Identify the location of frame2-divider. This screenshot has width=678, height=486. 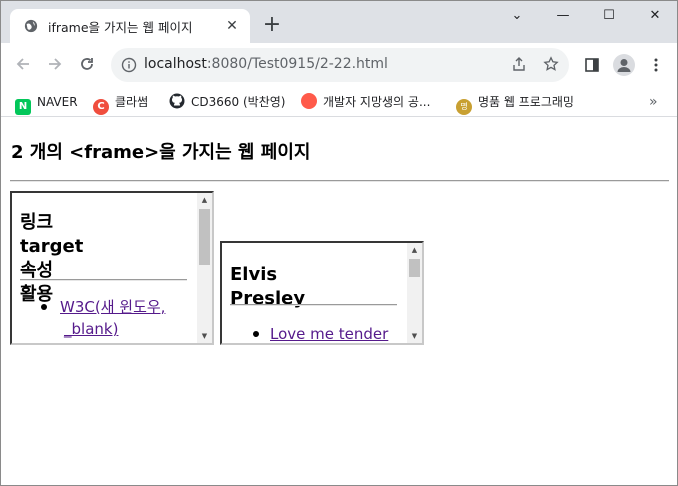
(313, 305).